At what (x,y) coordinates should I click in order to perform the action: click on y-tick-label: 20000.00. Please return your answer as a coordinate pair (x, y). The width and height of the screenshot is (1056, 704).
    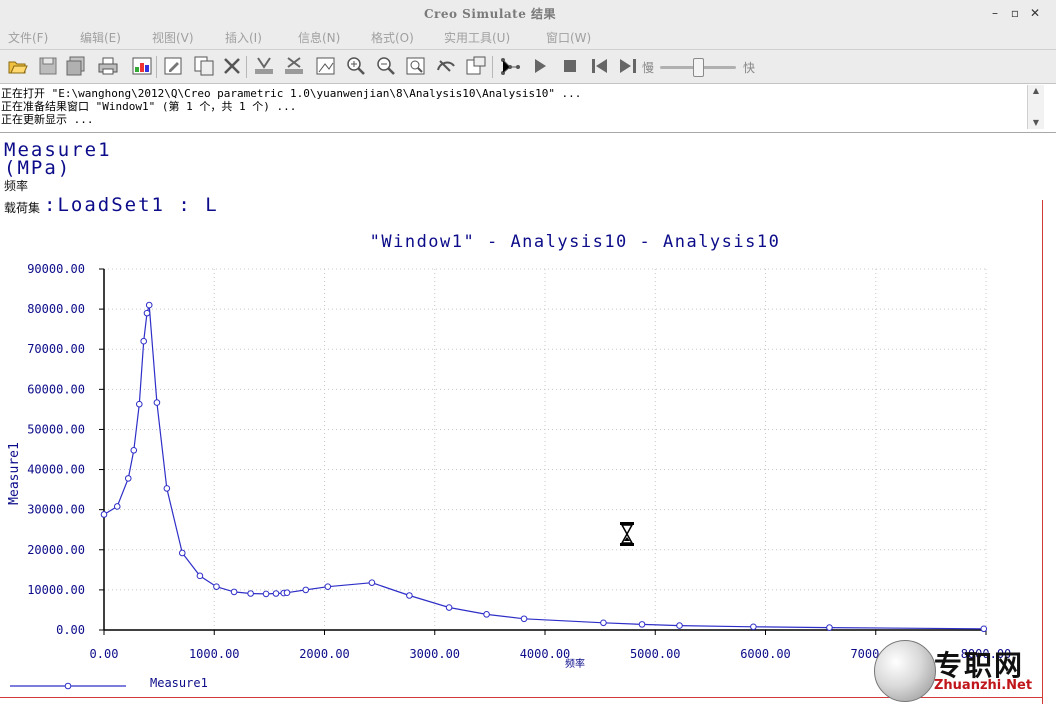
    Looking at the image, I should click on (56, 550).